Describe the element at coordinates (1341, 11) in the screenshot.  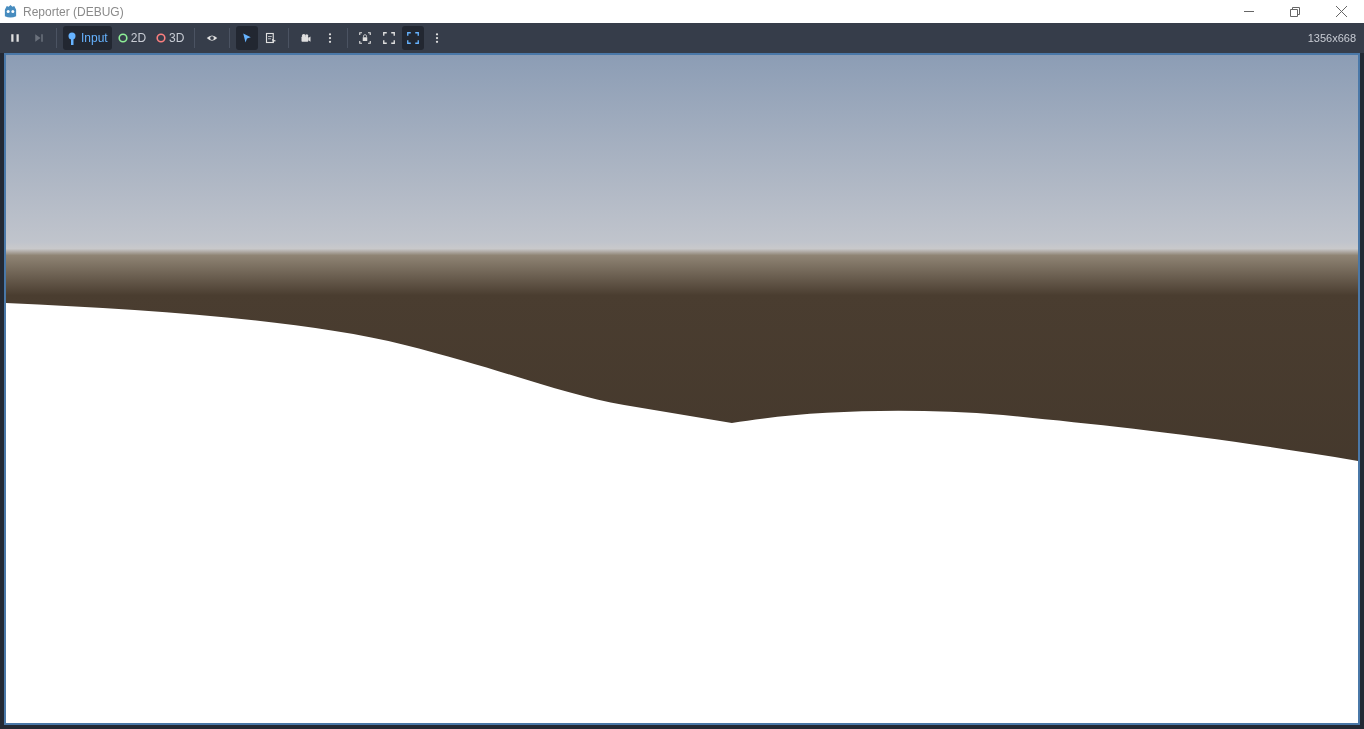
I see `close-icon` at that location.